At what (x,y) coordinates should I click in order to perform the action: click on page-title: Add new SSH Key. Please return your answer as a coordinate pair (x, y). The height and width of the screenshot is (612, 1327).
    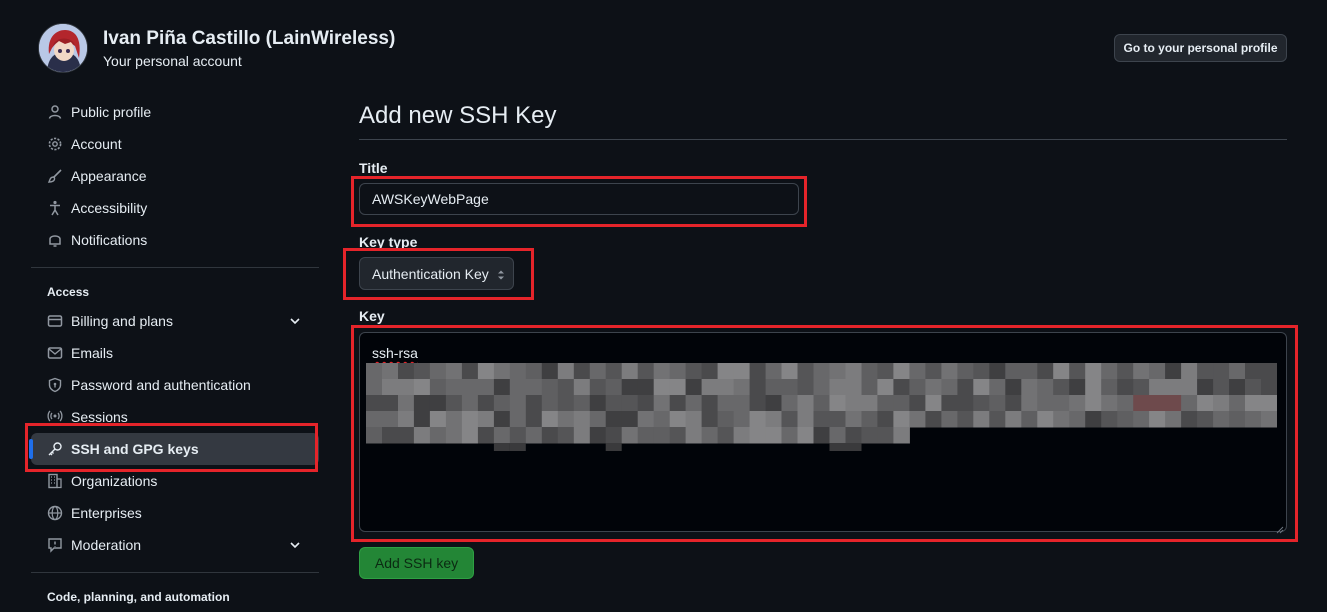
    Looking at the image, I should click on (823, 118).